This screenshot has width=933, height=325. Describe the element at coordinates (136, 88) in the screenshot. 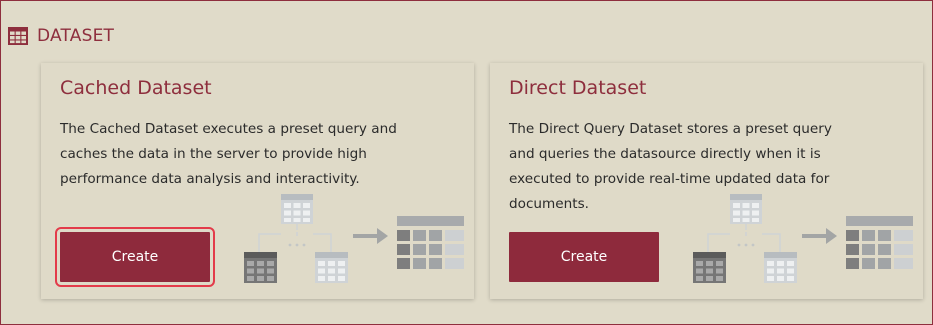

I see `card-title: Cached Dataset` at that location.